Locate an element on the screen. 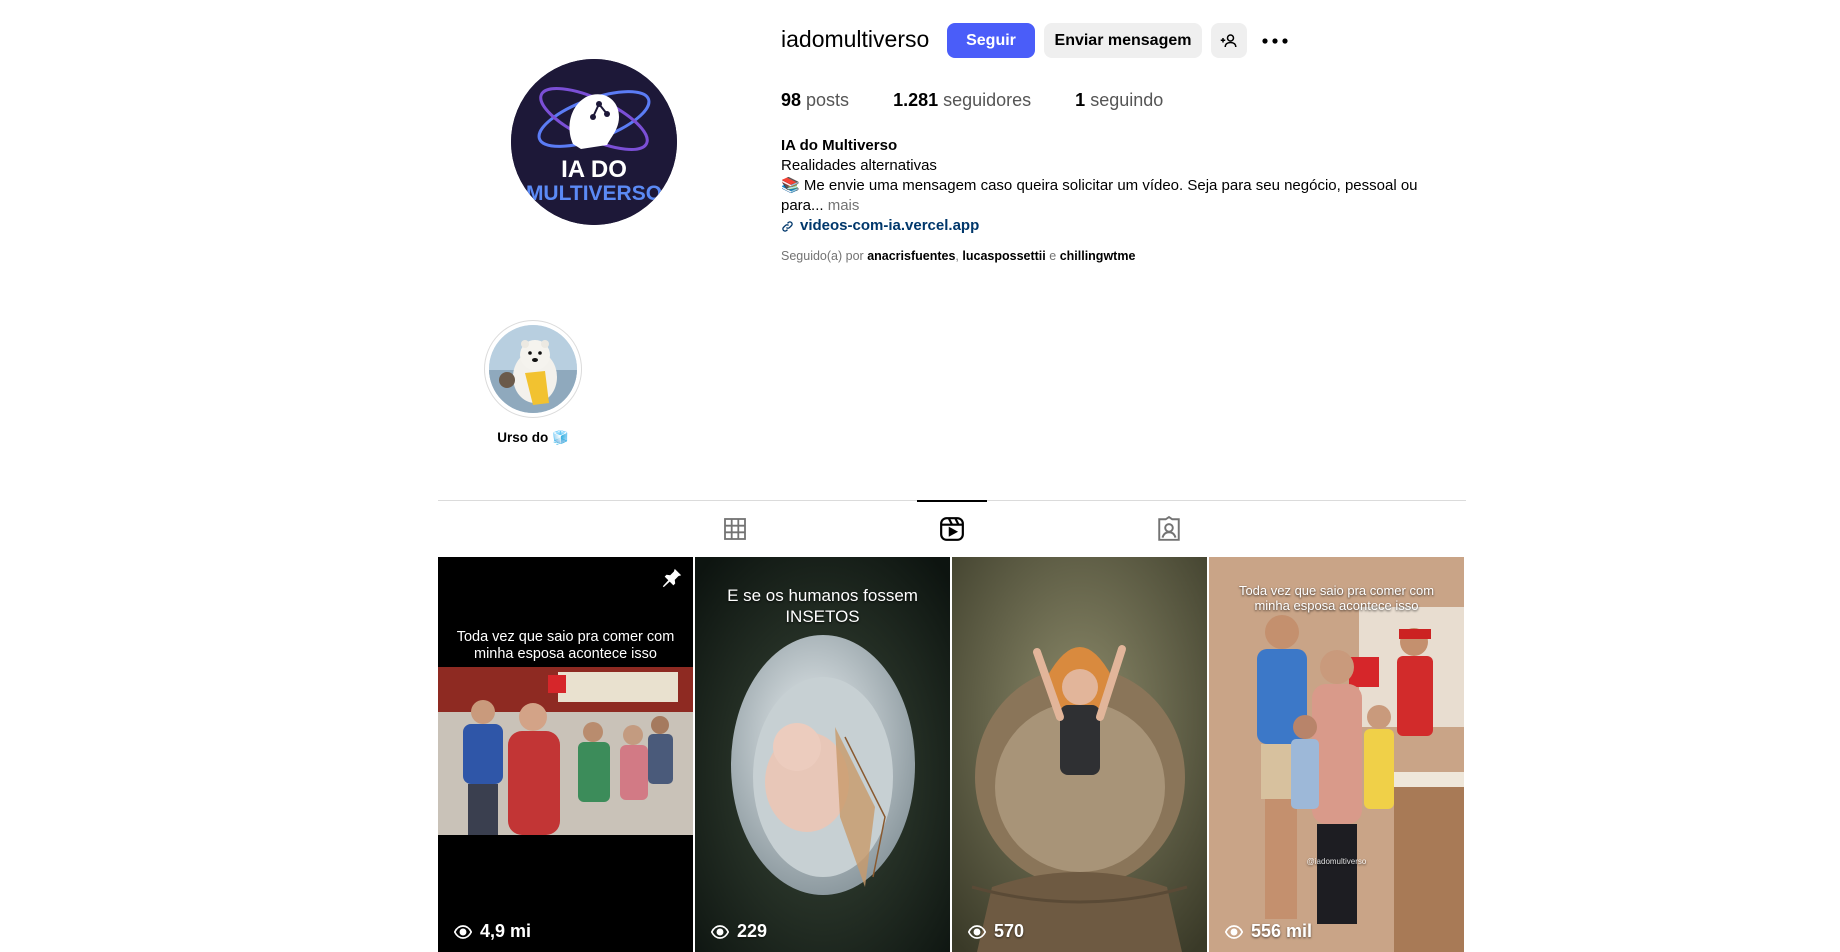  highlight-ring is located at coordinates (533, 369).